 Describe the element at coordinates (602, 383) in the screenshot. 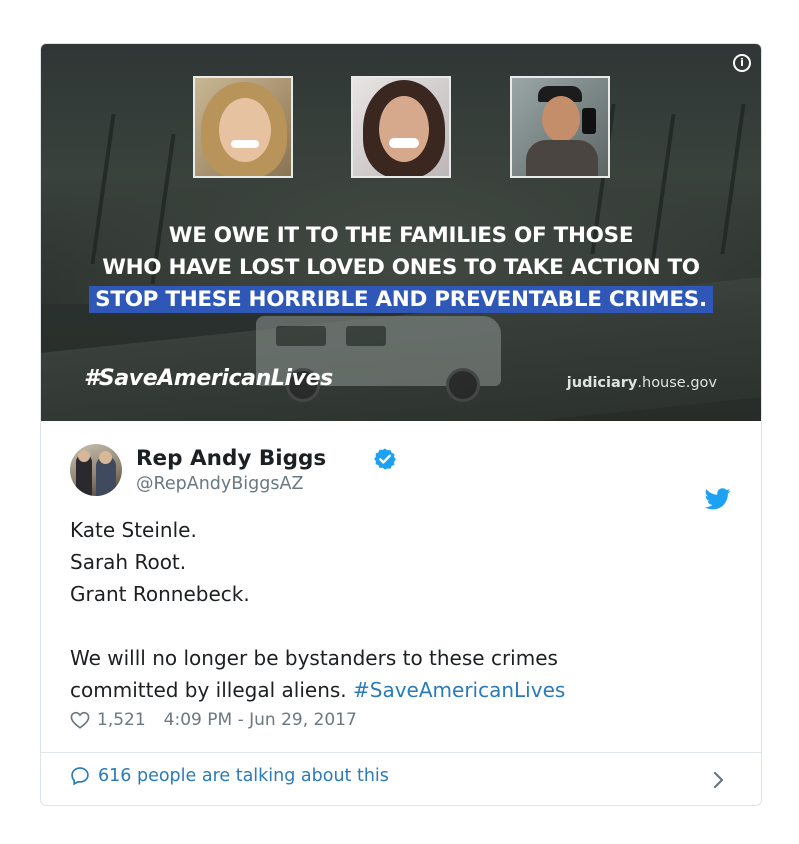

I see `domain-bold: judiciary` at that location.